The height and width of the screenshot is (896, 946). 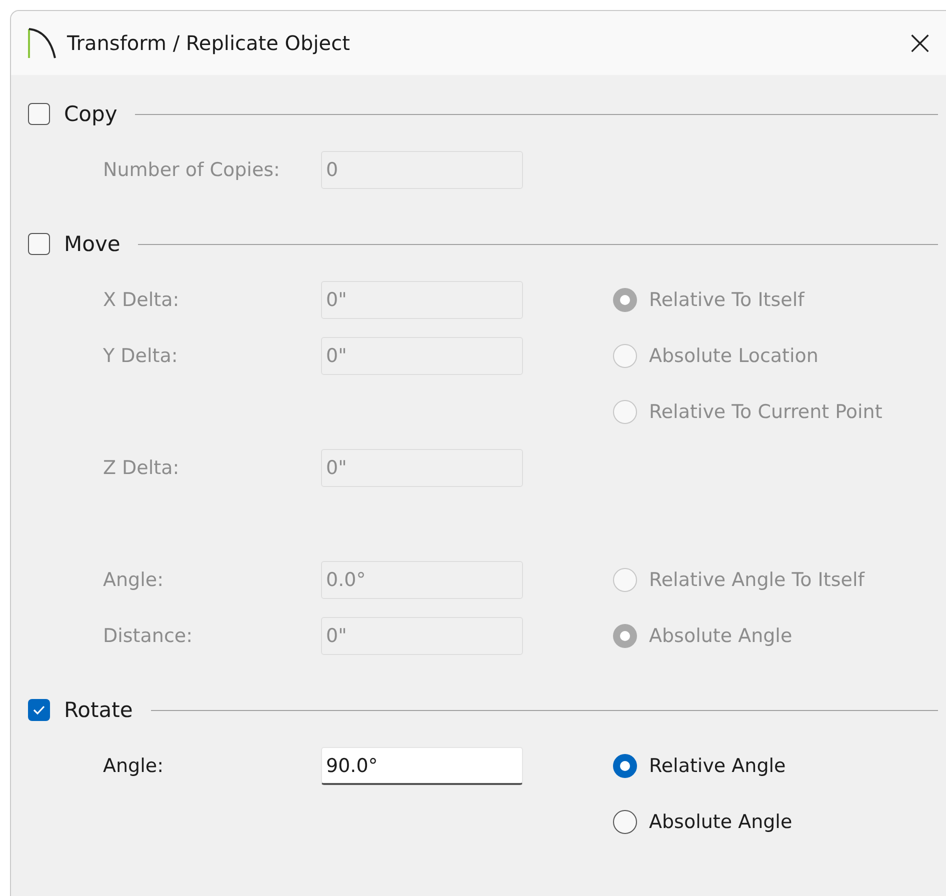 I want to click on radio-label: Relative To Current Point, so click(x=765, y=412).